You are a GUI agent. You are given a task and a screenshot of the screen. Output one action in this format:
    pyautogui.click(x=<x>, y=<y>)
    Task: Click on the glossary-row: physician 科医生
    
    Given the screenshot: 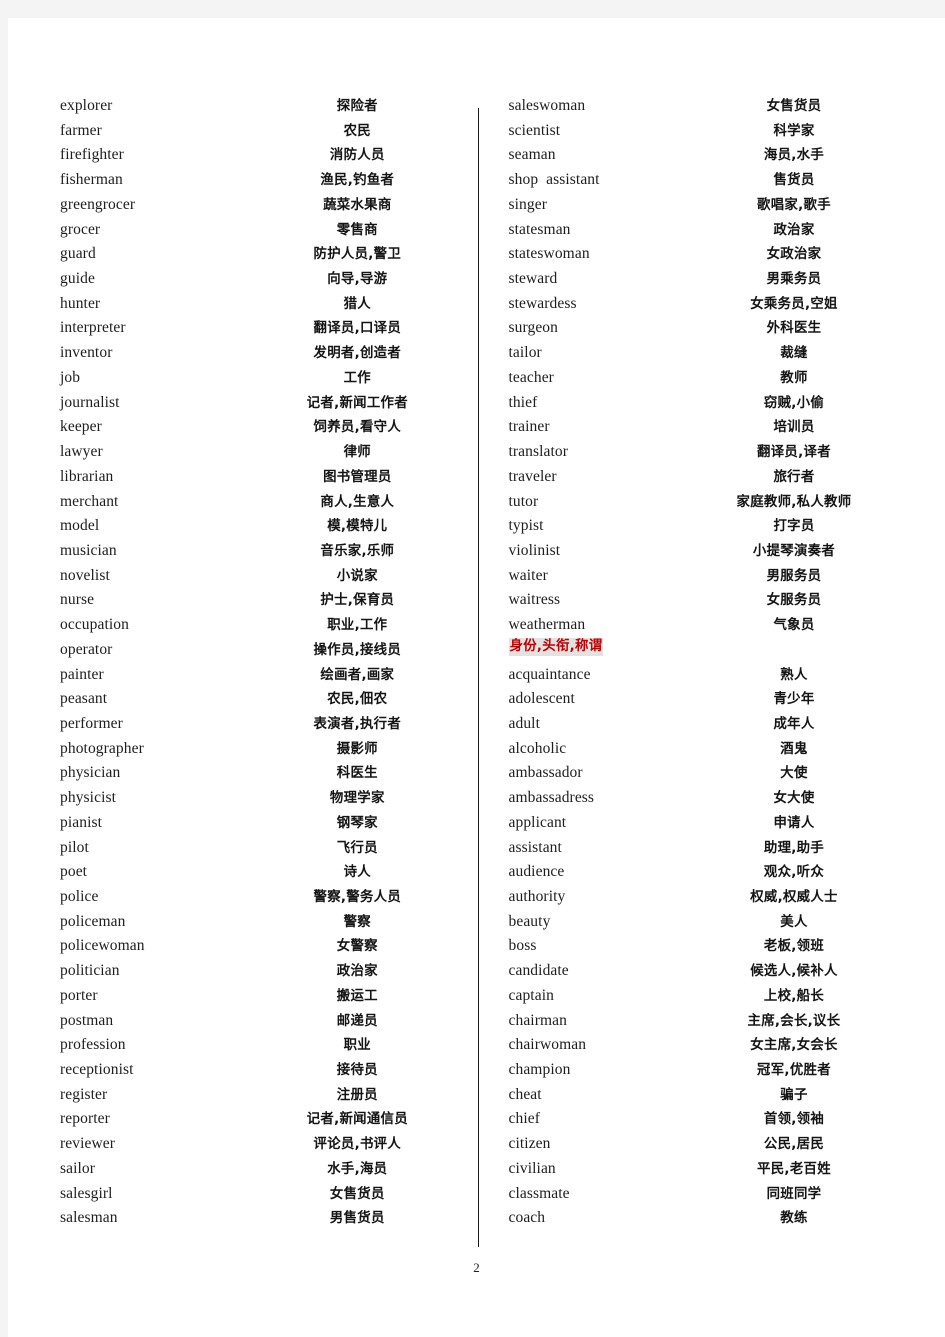 What is the action you would take?
    pyautogui.click(x=262, y=773)
    